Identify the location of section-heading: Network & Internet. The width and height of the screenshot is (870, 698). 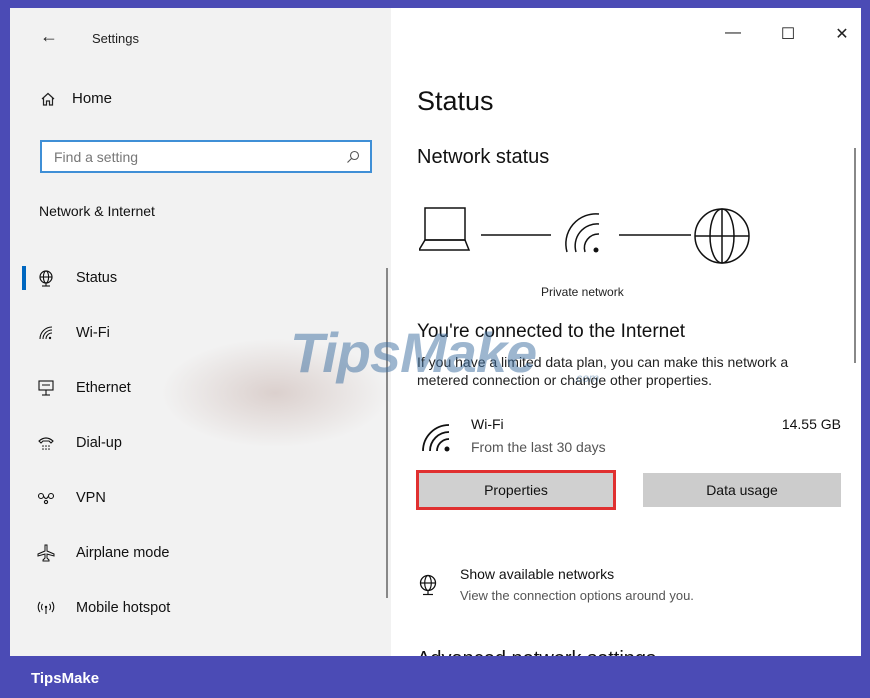
(97, 211).